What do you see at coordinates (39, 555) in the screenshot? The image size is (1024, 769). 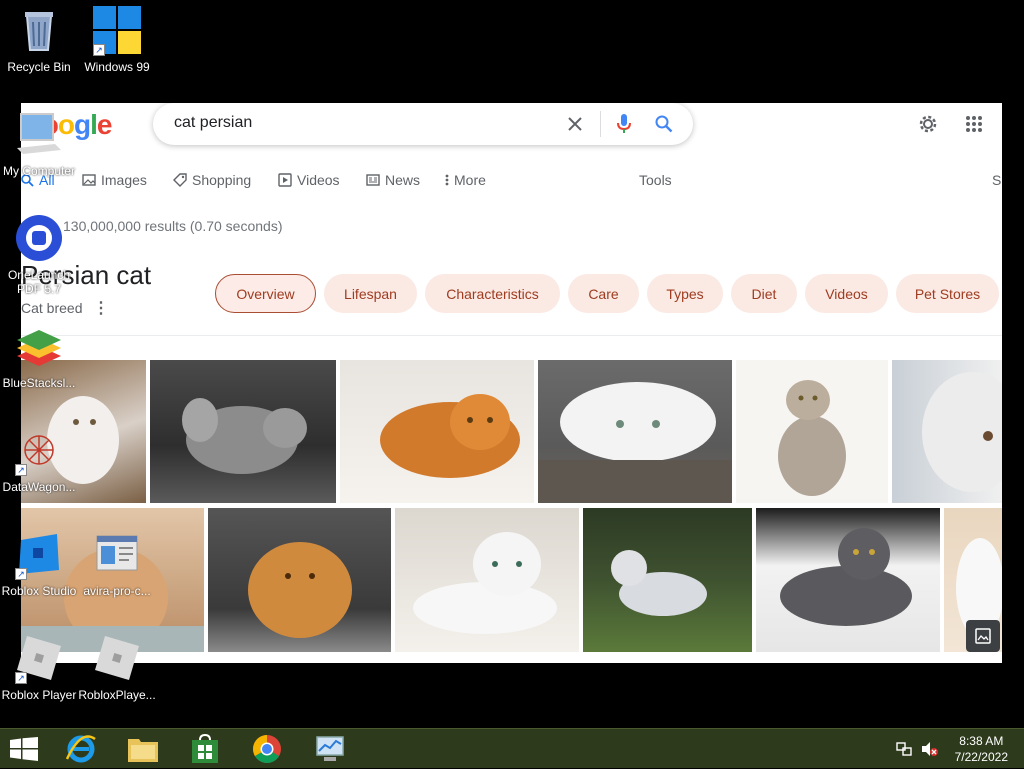 I see `roblox-studio-icon: ↗` at bounding box center [39, 555].